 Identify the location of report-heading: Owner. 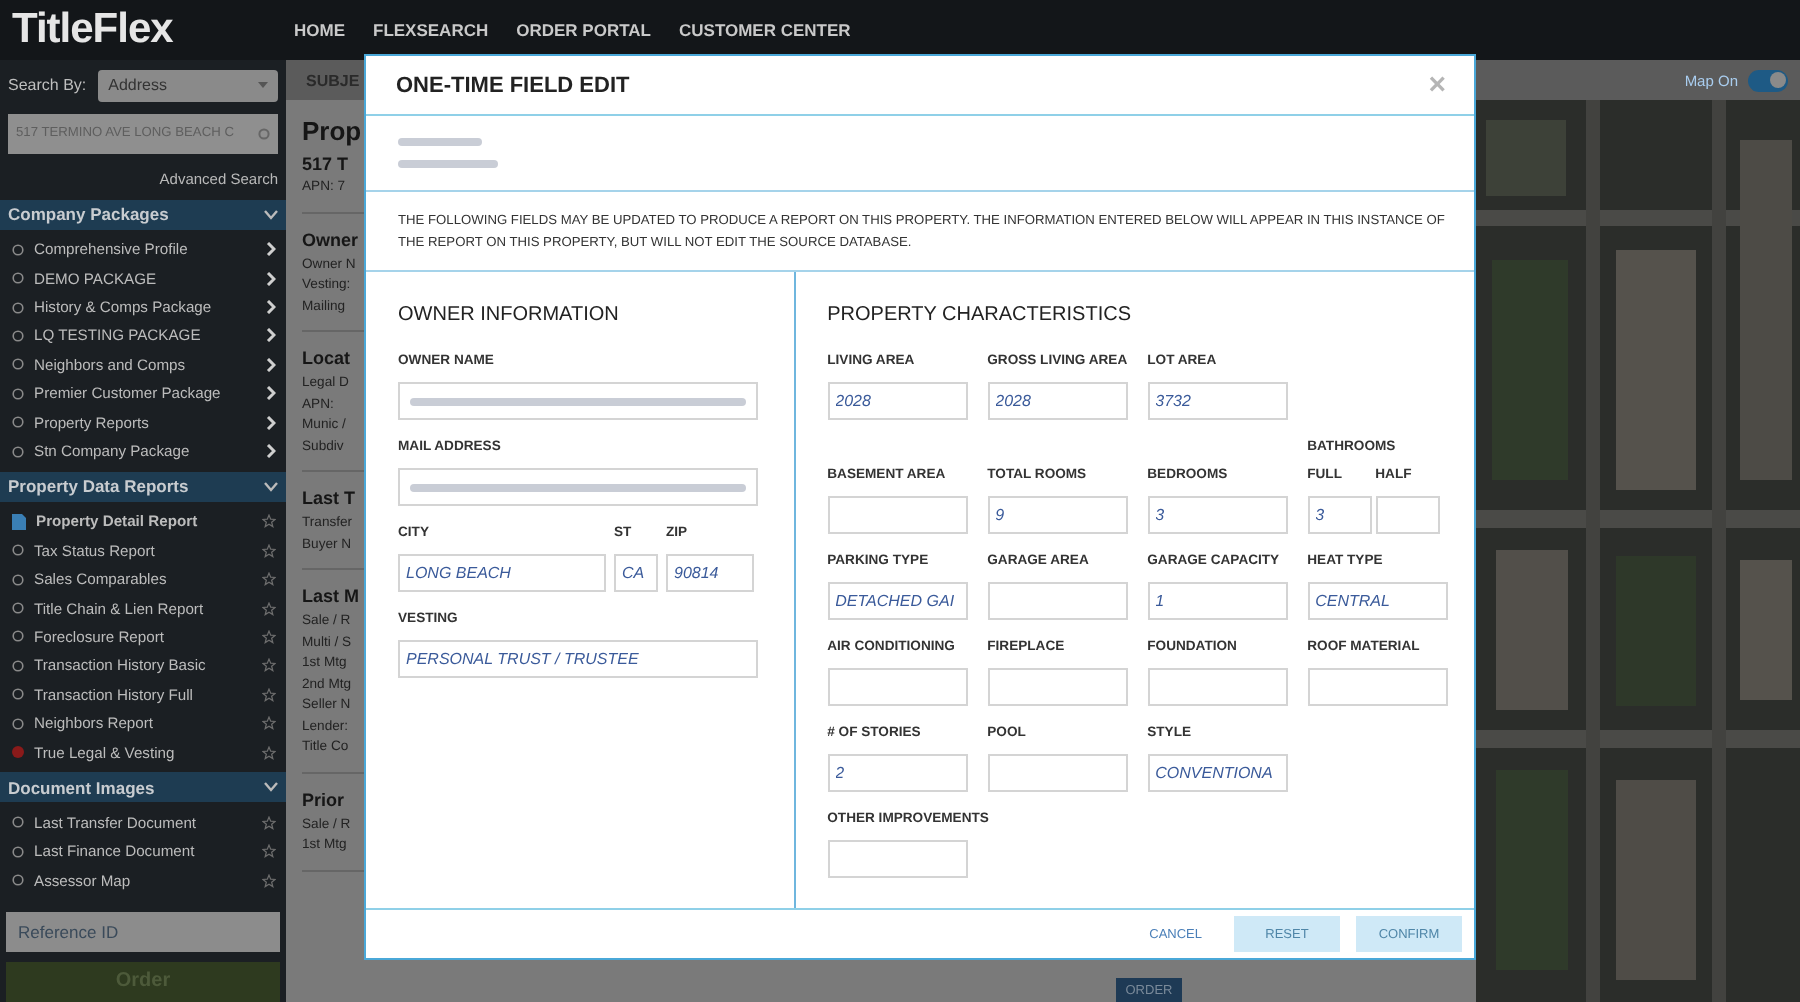
(330, 239).